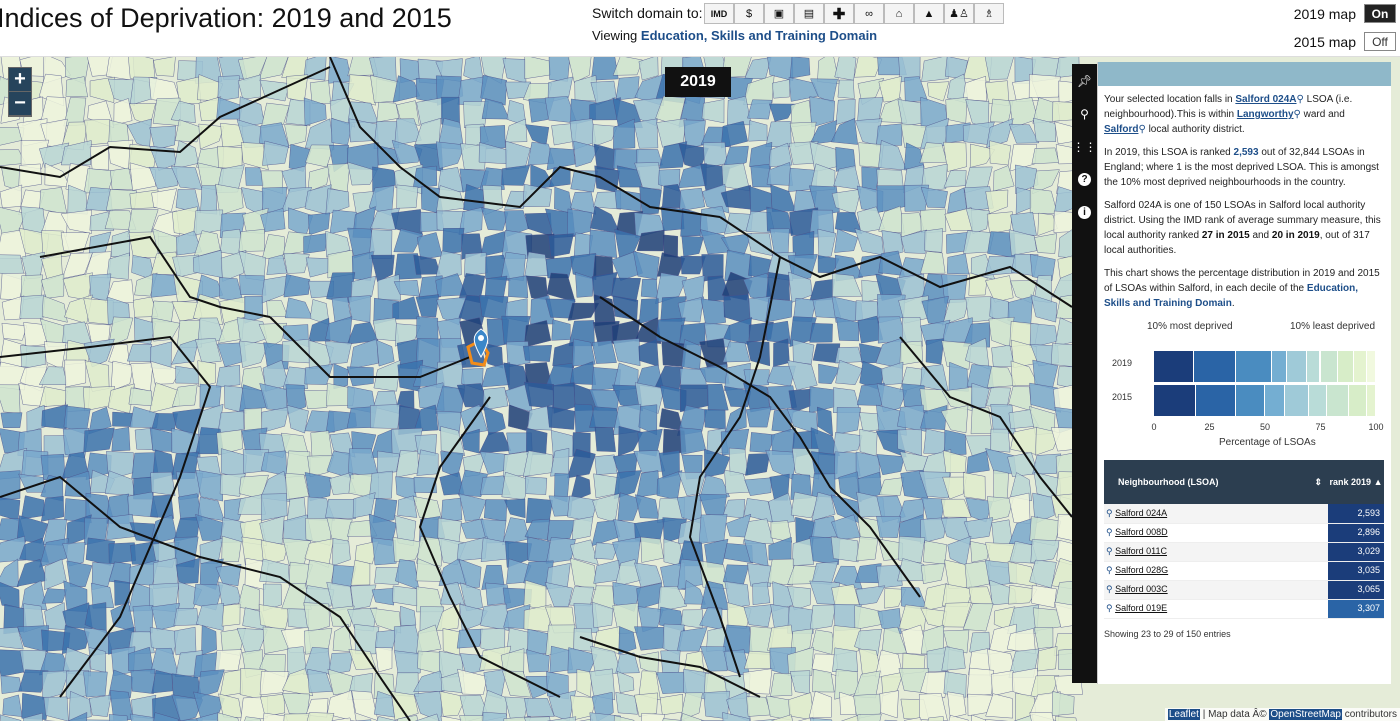 This screenshot has width=1400, height=721. I want to click on map-2019-toggle: On, so click(1380, 13).